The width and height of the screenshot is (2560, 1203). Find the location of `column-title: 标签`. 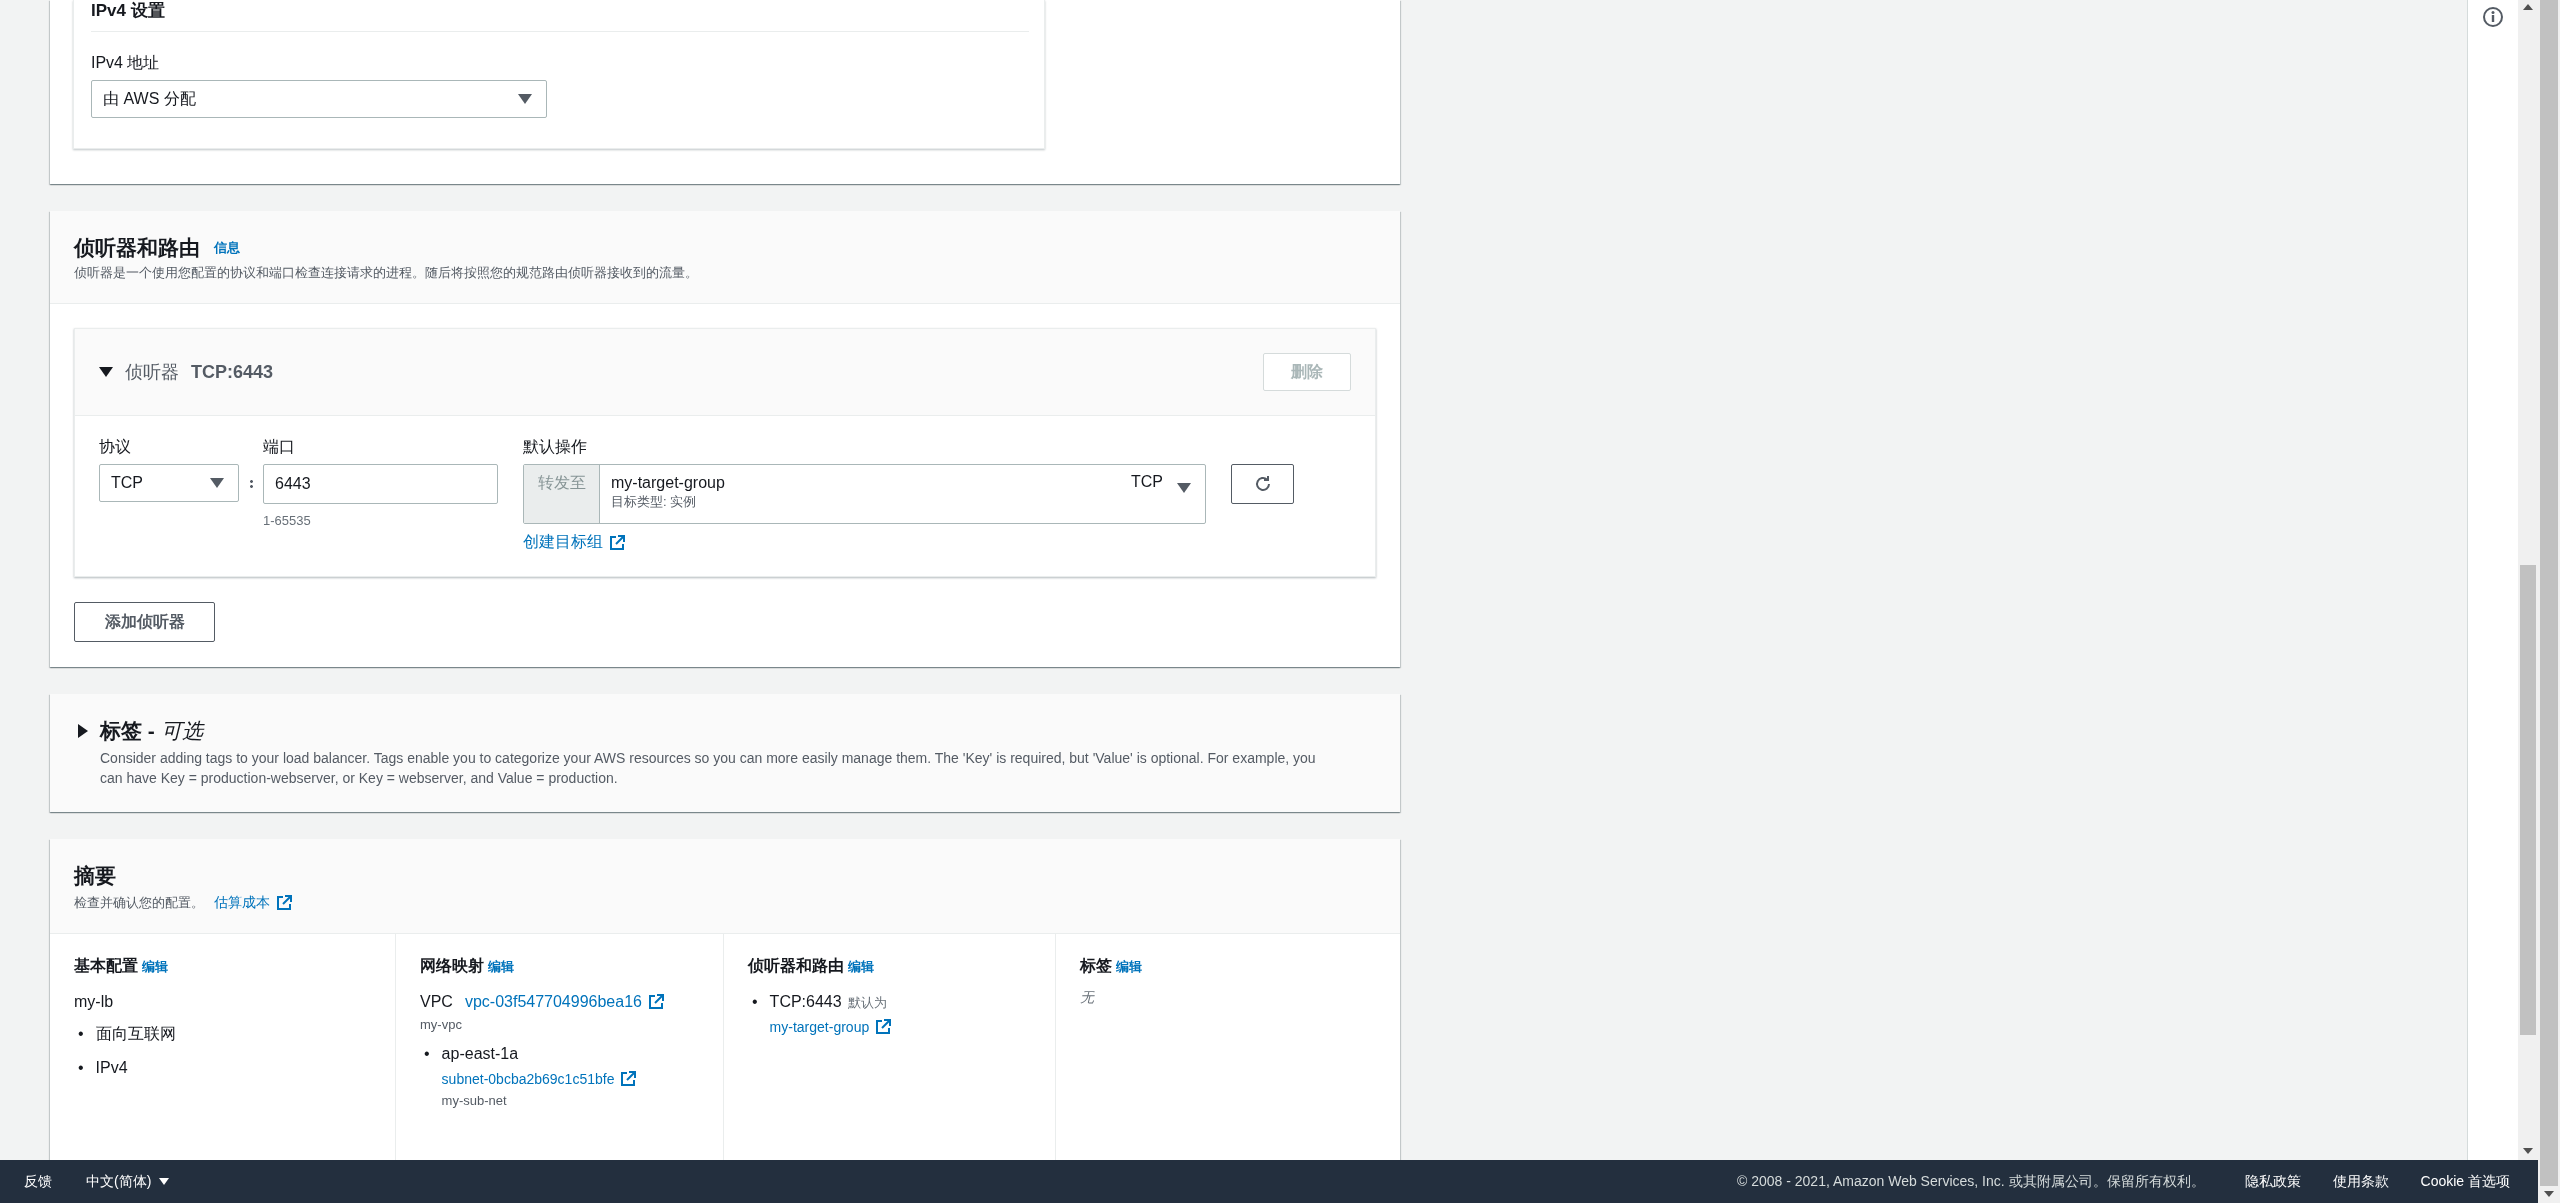

column-title: 标签 is located at coordinates (1096, 966).